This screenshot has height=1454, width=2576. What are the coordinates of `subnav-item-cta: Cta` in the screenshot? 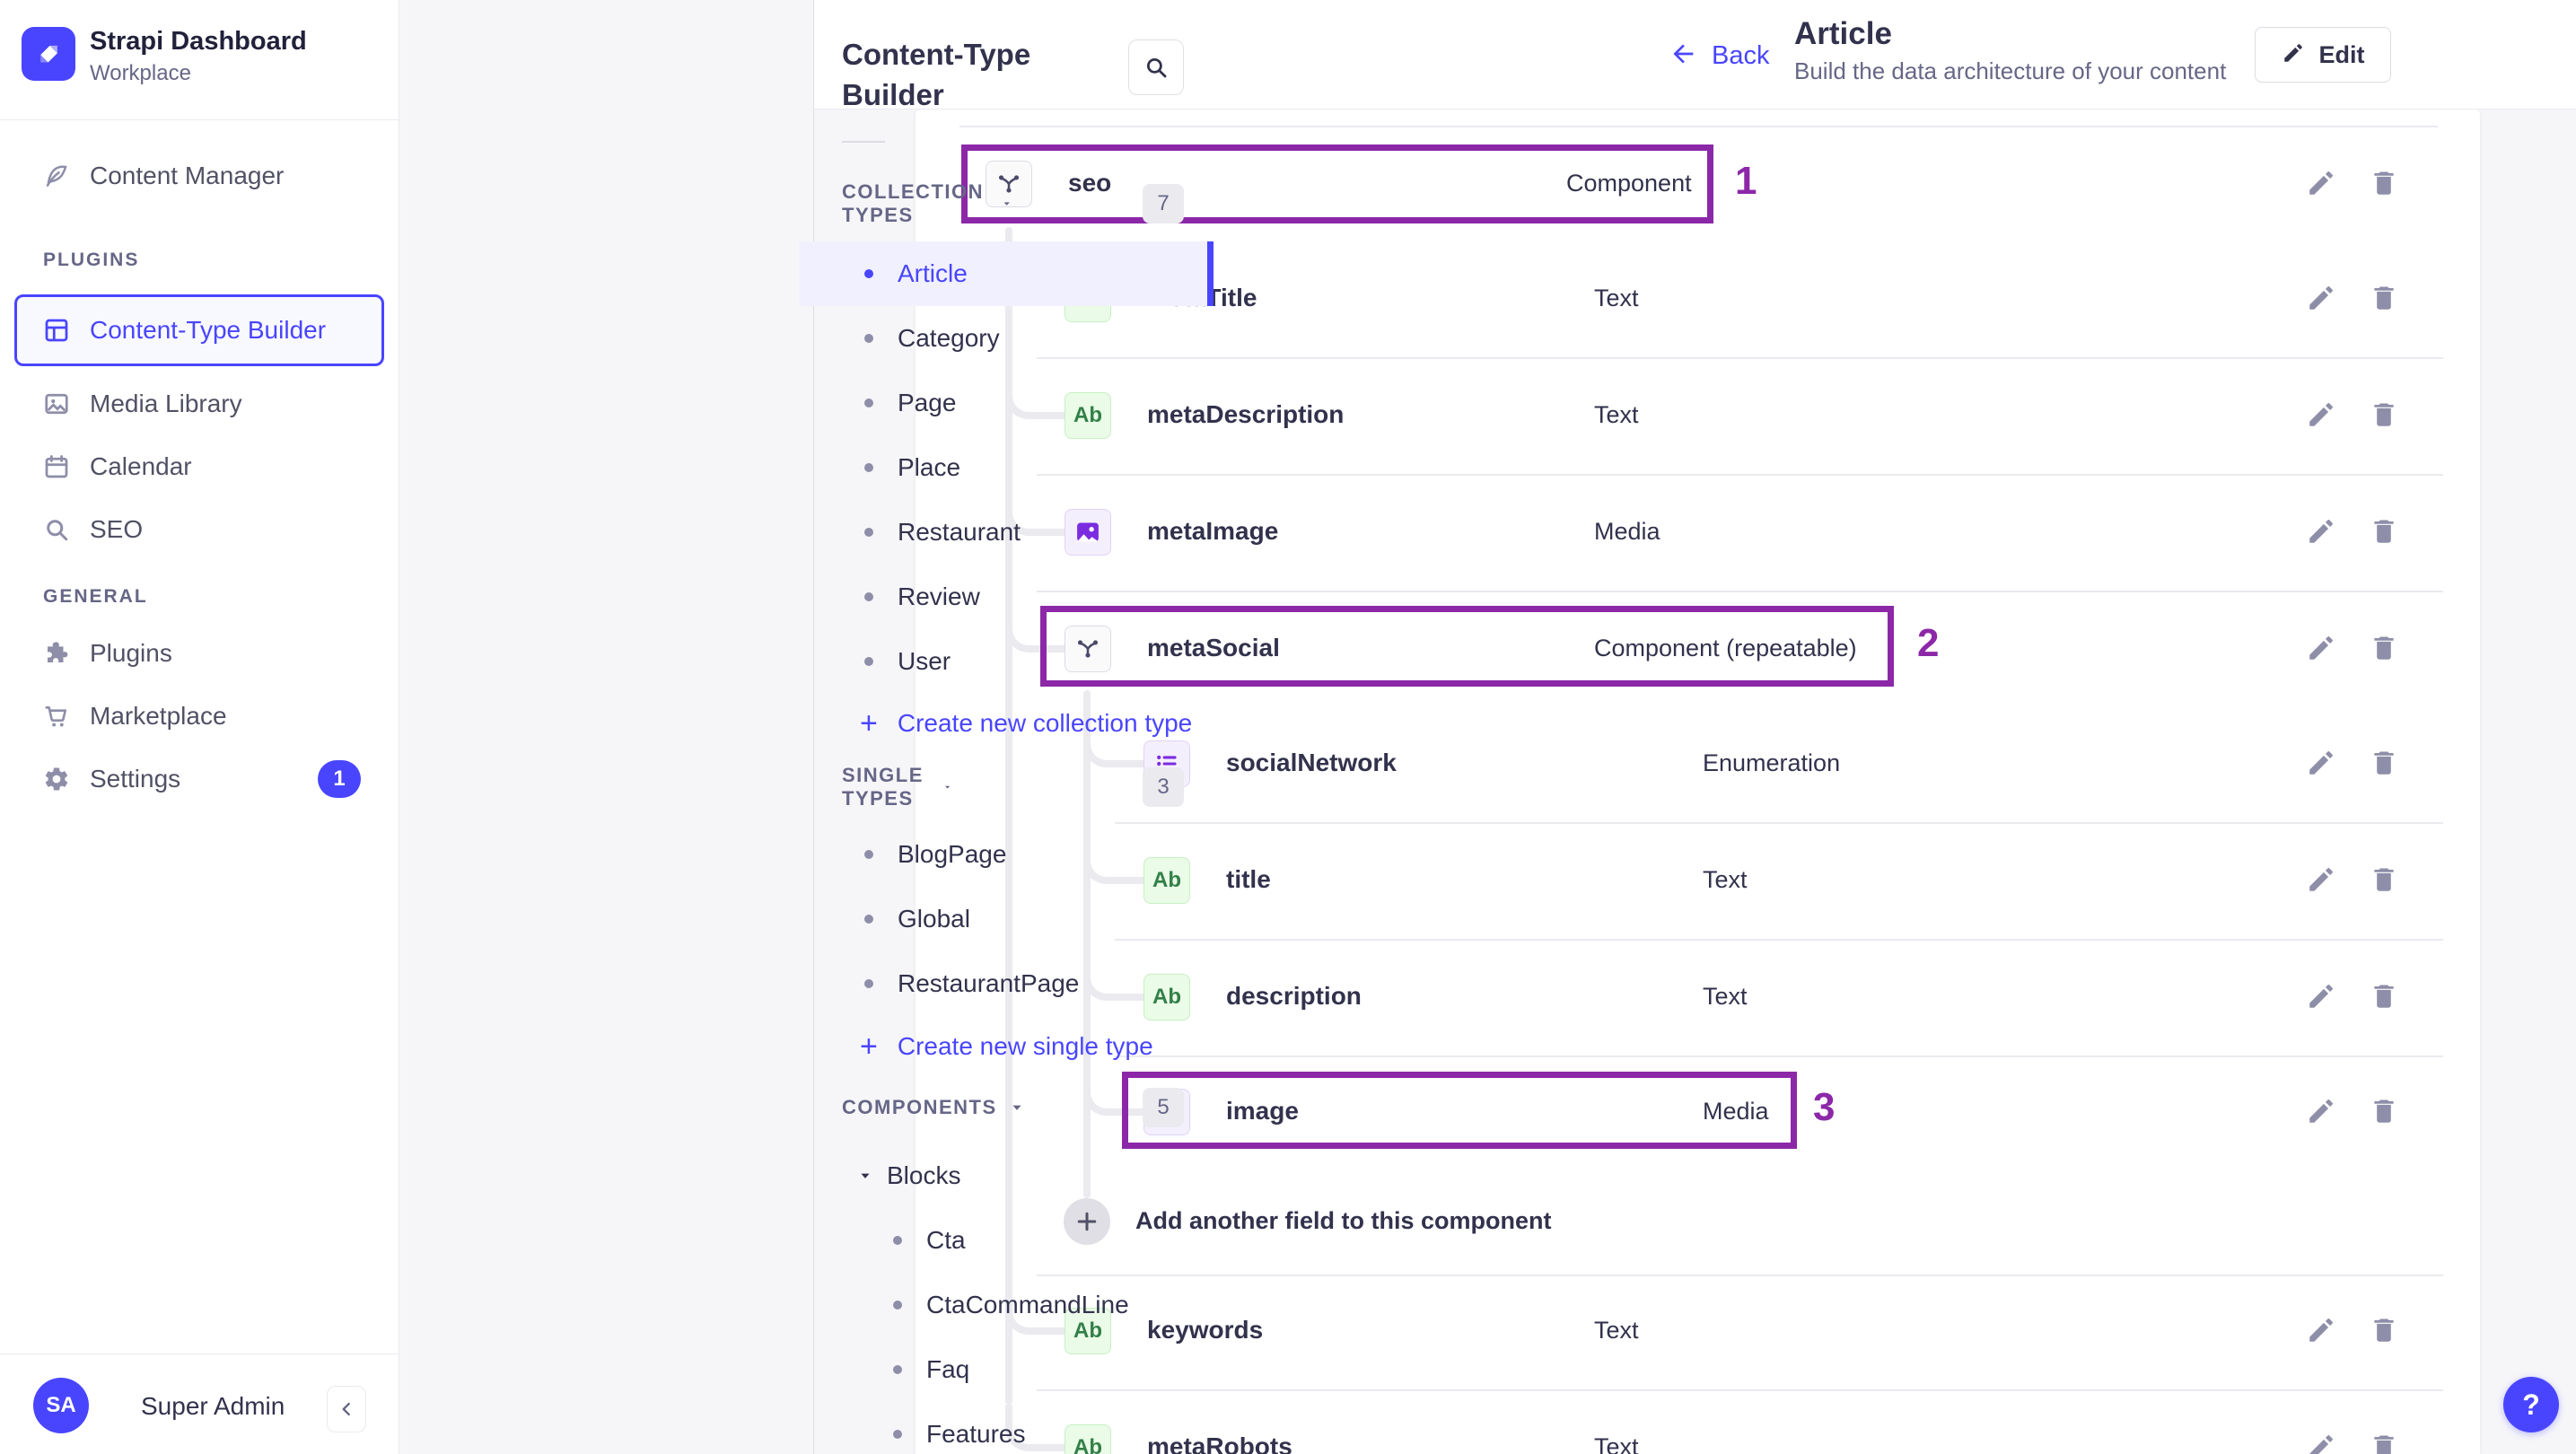 It's located at (1006, 1240).